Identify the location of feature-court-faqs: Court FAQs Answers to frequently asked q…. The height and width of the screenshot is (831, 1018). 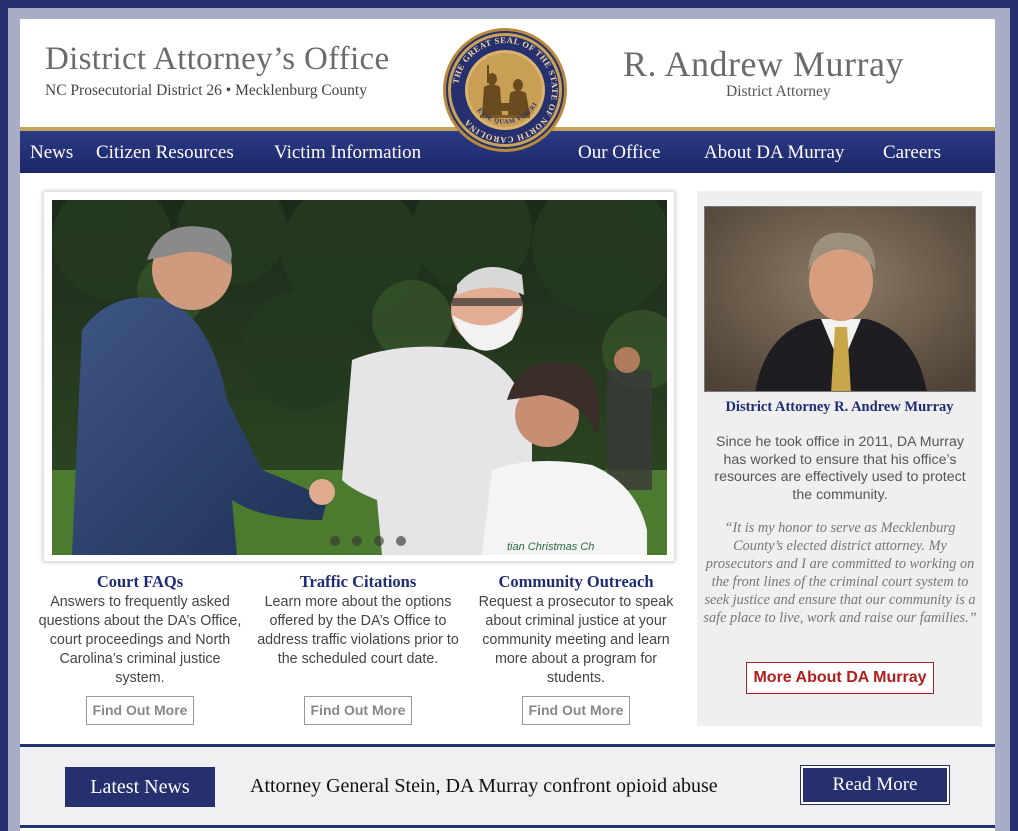
(140, 630).